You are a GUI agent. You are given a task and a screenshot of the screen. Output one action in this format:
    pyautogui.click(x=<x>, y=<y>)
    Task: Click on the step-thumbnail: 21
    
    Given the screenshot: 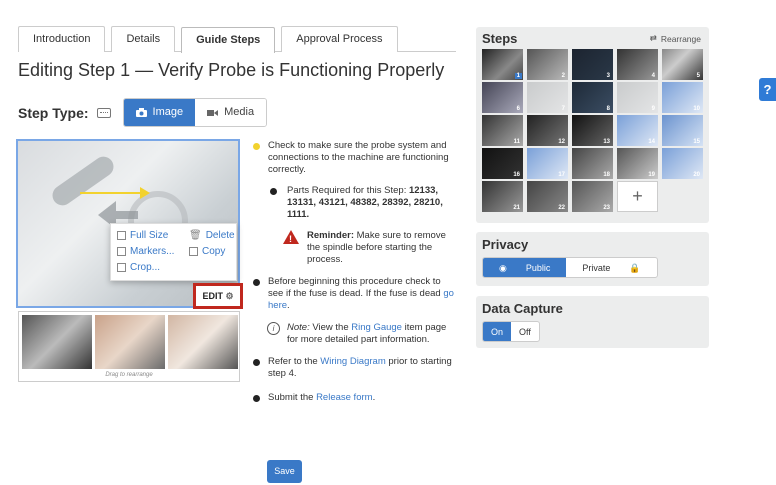 What is the action you would take?
    pyautogui.click(x=502, y=196)
    